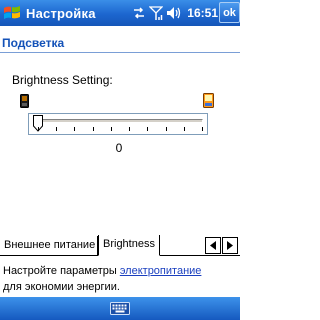  What do you see at coordinates (61, 287) in the screenshot?
I see `info-text-after: для экономии энергии.` at bounding box center [61, 287].